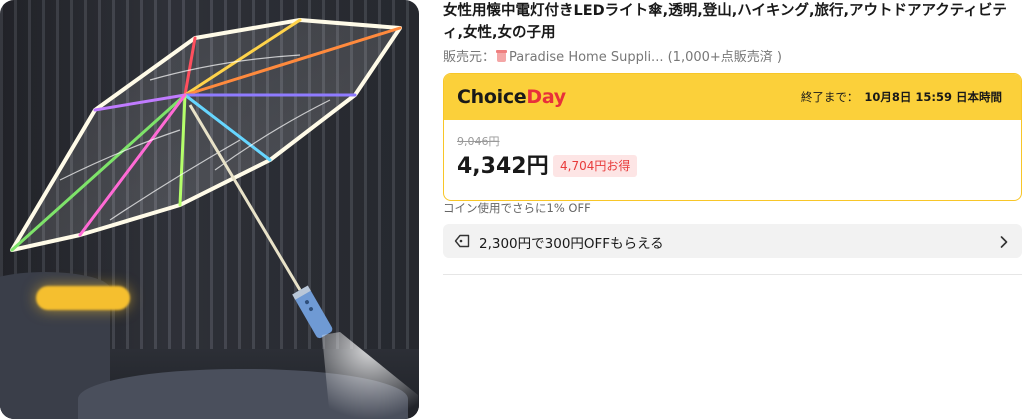  I want to click on sold-count: (1,000+点販売済 ), so click(724, 57).